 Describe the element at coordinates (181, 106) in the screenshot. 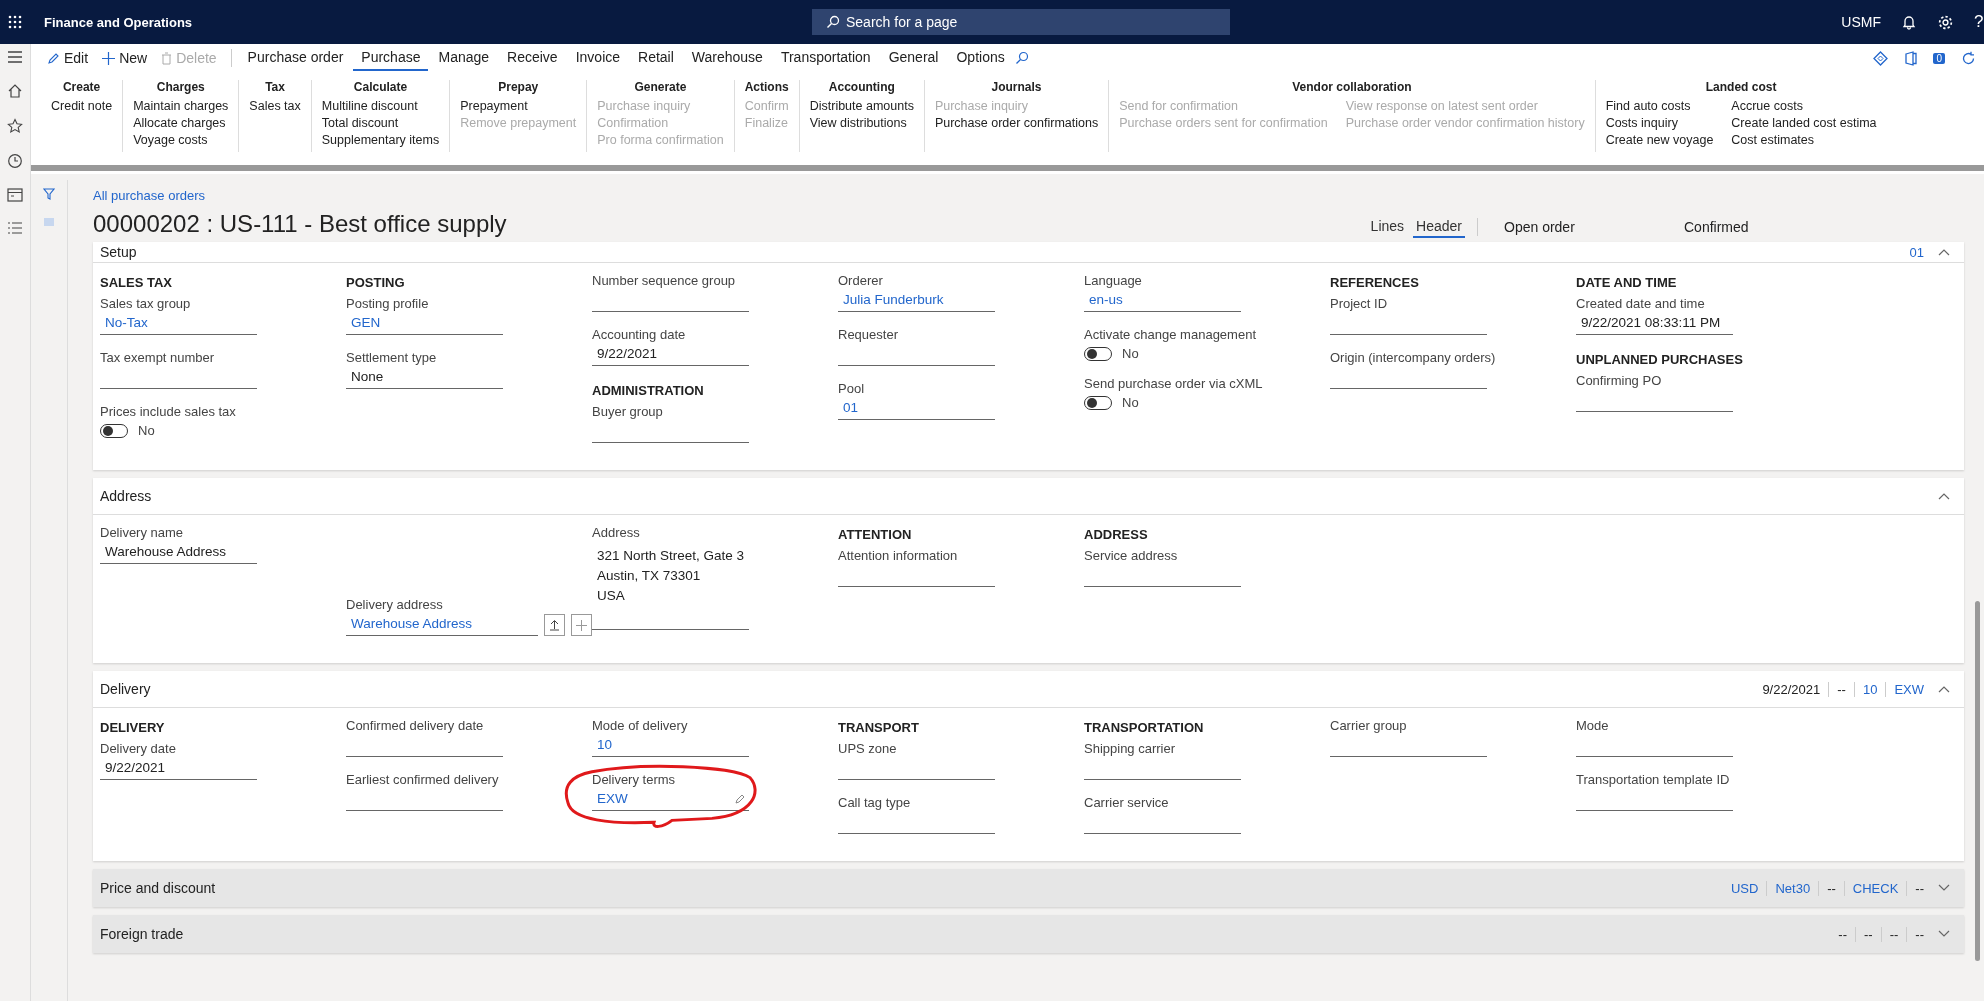

I see `ribbon-command: Maintain charges` at that location.